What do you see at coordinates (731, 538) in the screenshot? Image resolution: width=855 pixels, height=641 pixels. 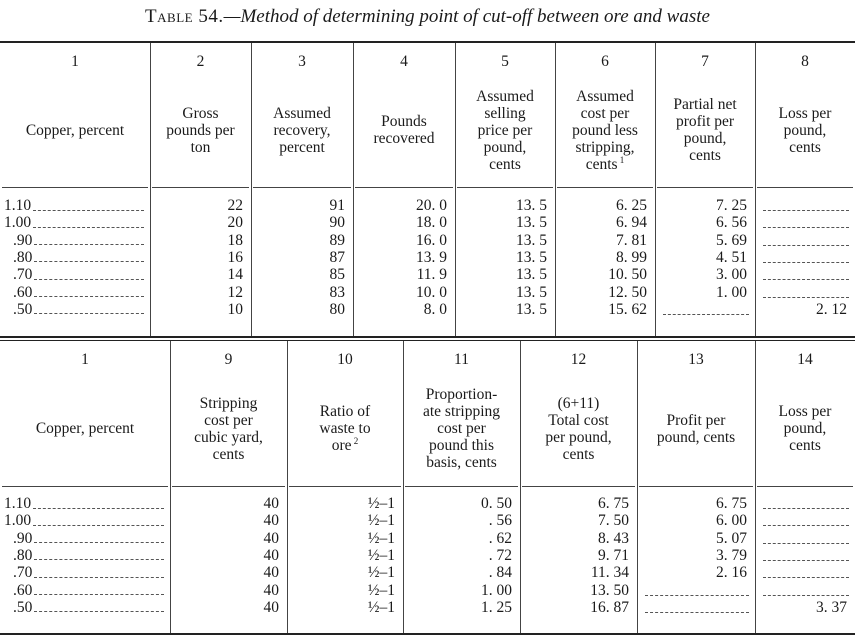 I see `table-cell: 5. 07` at bounding box center [731, 538].